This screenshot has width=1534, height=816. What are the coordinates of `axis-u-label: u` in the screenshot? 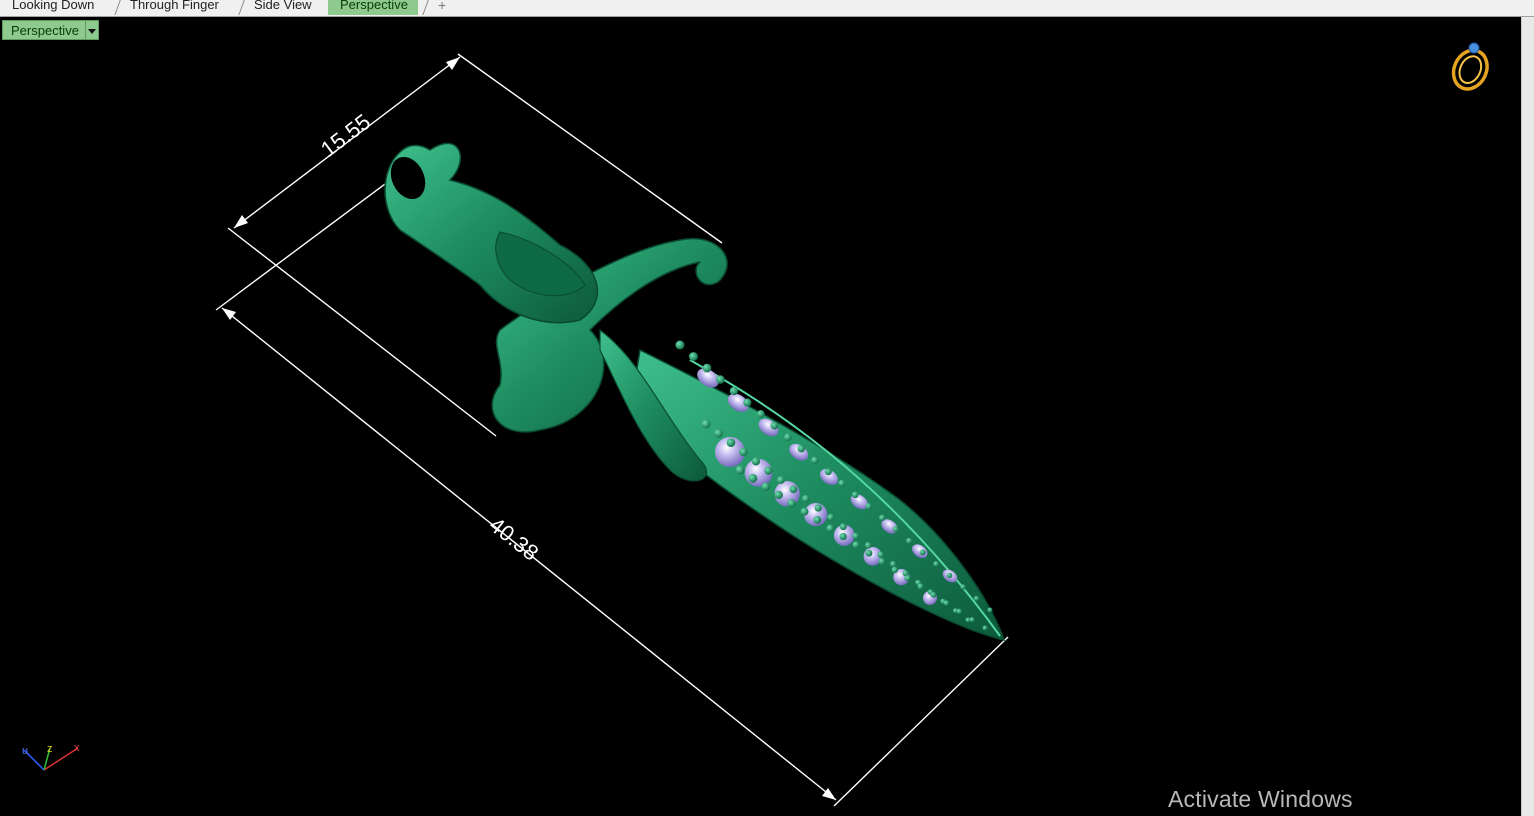 It's located at (25, 751).